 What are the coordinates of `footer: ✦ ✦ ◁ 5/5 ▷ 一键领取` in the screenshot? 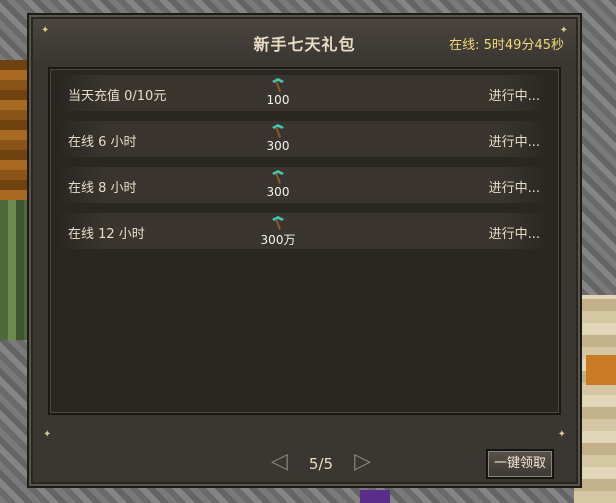 It's located at (304, 448).